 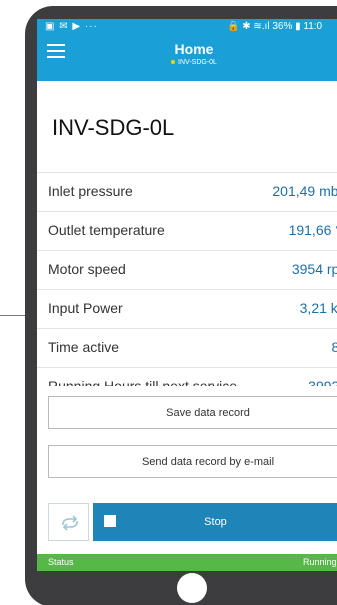 I want to click on page-subtitle: INV-SDG-0L, so click(x=187, y=62).